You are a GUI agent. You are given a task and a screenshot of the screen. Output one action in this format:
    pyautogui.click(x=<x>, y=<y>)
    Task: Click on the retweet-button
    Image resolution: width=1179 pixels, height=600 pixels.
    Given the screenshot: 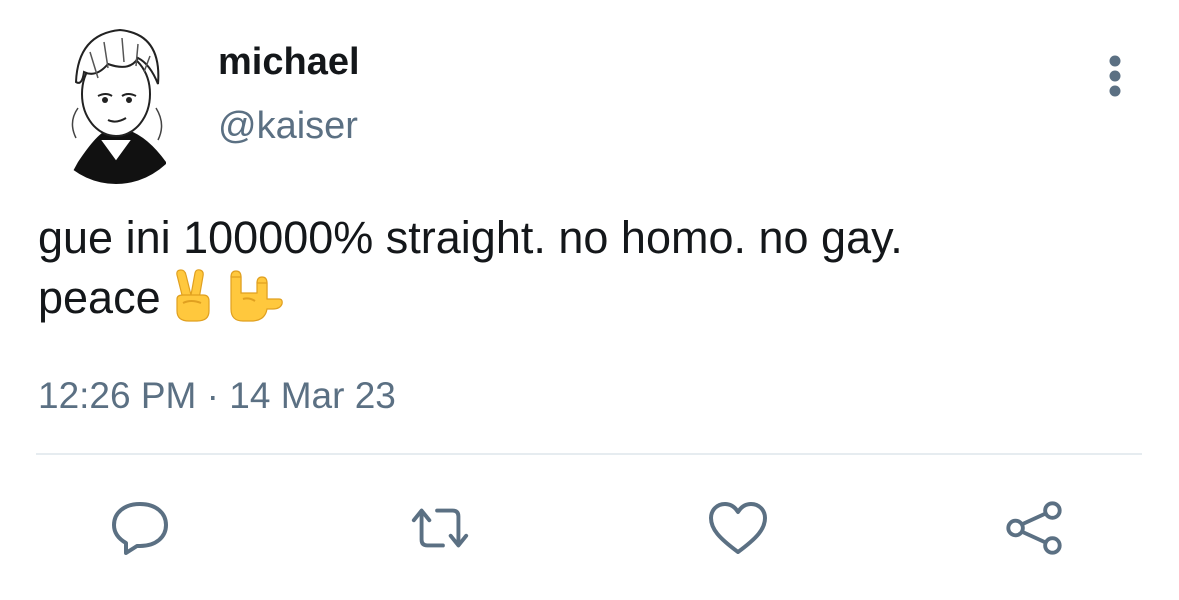 What is the action you would take?
    pyautogui.click(x=440, y=528)
    